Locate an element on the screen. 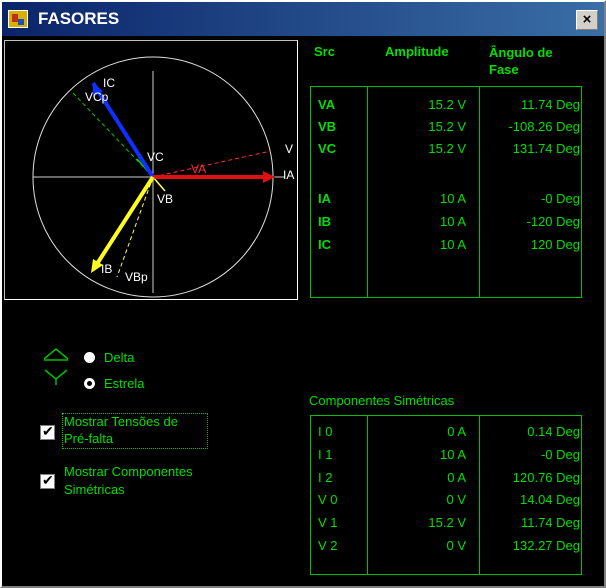  phasor-row-angle-cell: 120 Deg is located at coordinates (555, 244).